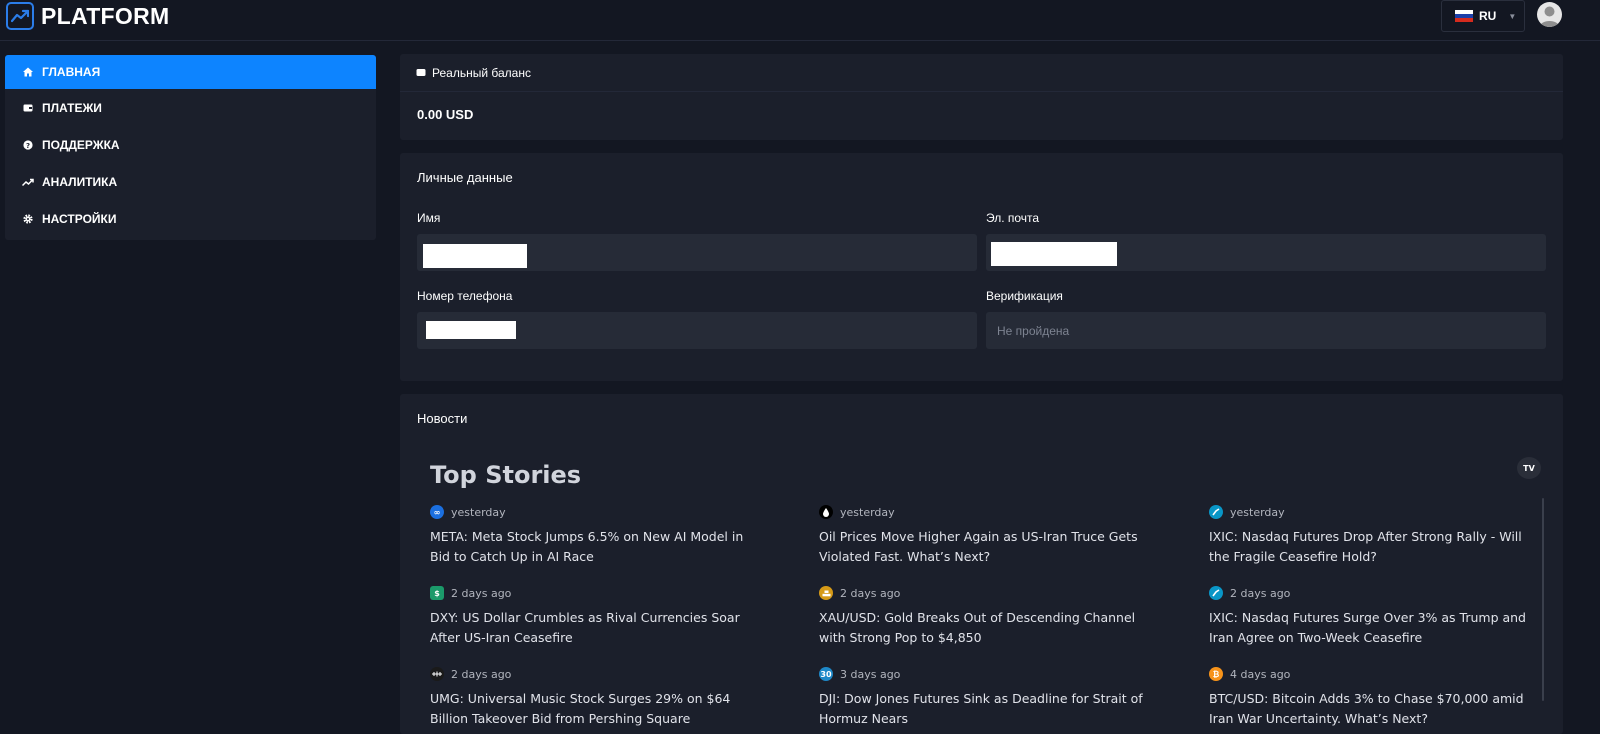 This screenshot has width=1600, height=734. Describe the element at coordinates (826, 674) in the screenshot. I see `dow-30-icon: 30` at that location.